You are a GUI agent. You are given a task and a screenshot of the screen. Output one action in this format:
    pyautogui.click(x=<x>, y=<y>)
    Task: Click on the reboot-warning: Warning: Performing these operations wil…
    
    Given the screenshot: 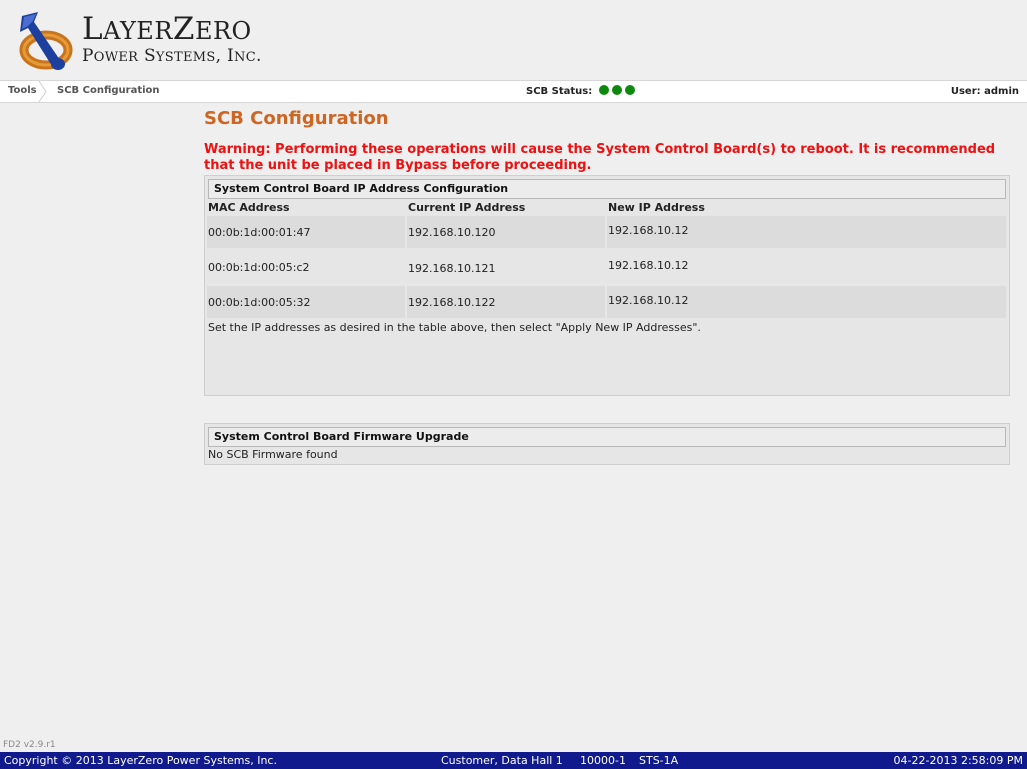 What is the action you would take?
    pyautogui.click(x=600, y=157)
    